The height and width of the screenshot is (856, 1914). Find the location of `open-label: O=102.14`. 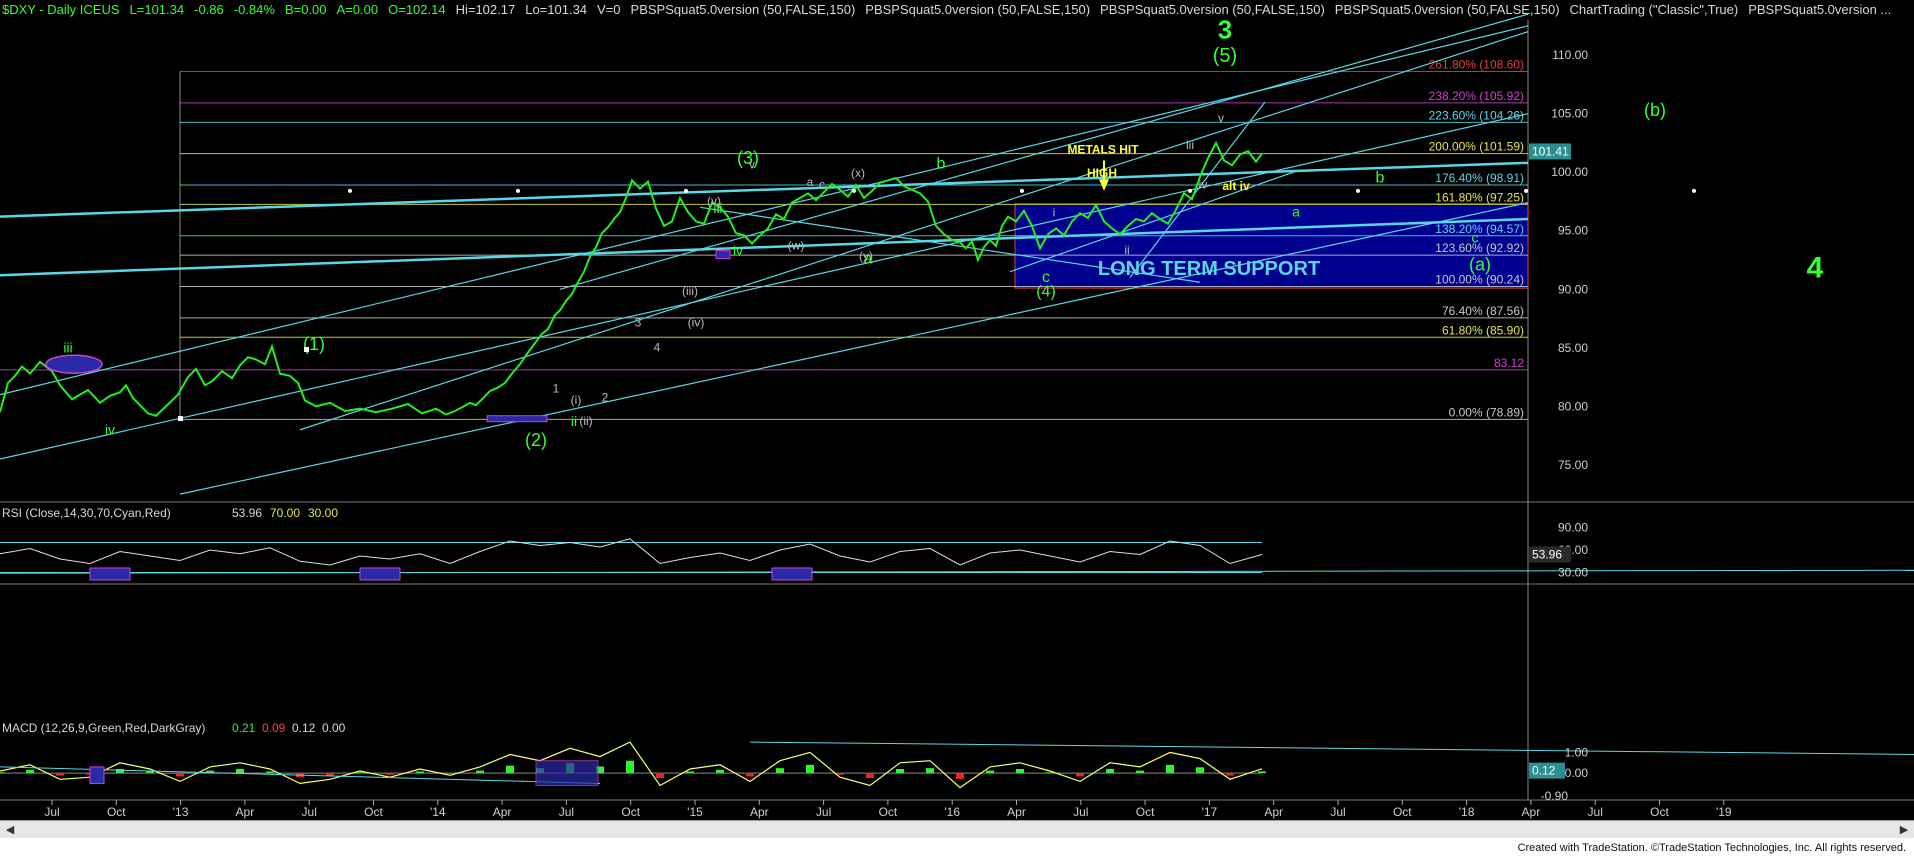

open-label: O=102.14 is located at coordinates (417, 9).